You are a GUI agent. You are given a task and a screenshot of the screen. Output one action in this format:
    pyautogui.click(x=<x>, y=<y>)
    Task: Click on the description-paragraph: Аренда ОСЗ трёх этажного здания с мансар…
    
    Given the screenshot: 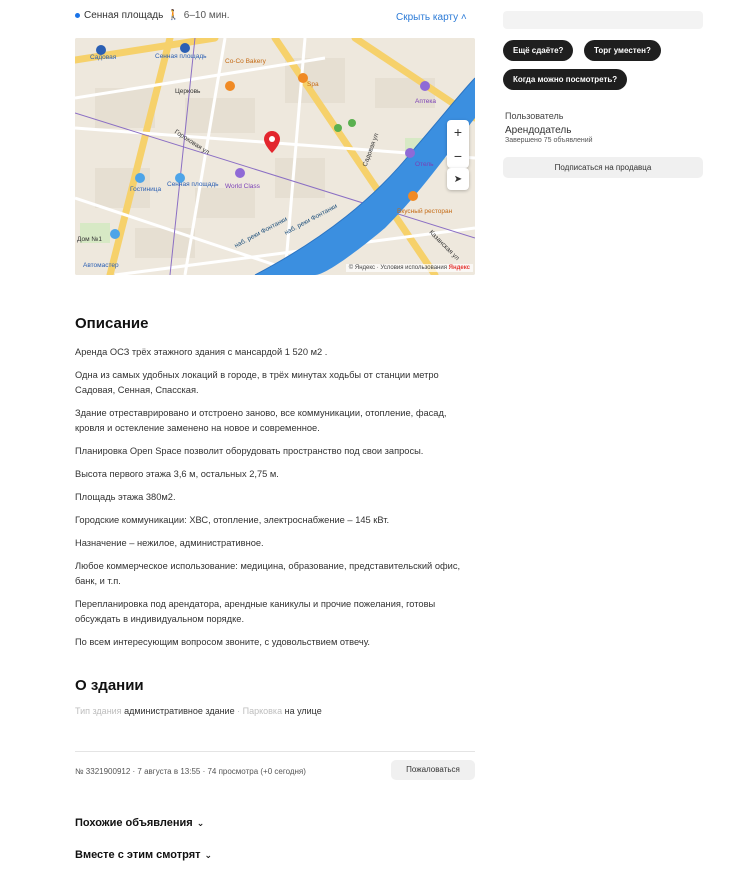 What is the action you would take?
    pyautogui.click(x=201, y=352)
    